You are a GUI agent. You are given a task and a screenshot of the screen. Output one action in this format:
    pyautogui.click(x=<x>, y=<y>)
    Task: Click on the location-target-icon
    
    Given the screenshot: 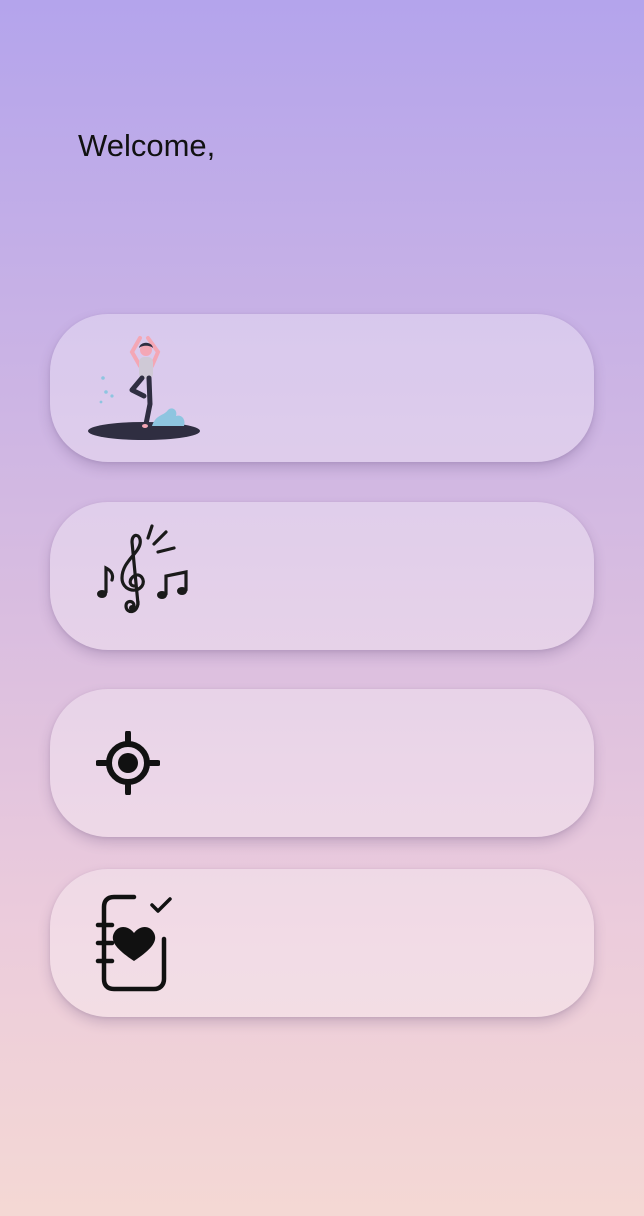 What is the action you would take?
    pyautogui.click(x=128, y=763)
    